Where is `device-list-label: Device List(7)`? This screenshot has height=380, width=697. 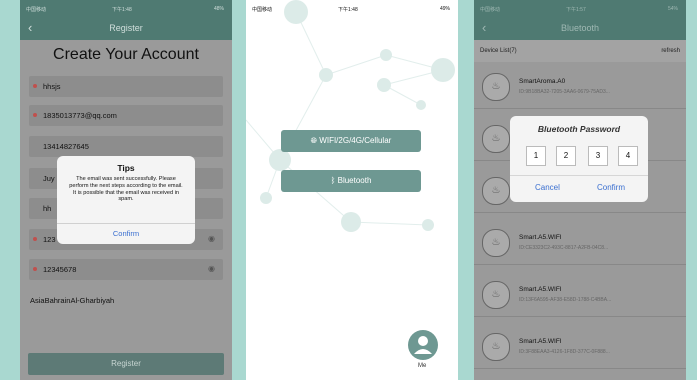 device-list-label: Device List(7) is located at coordinates (498, 51).